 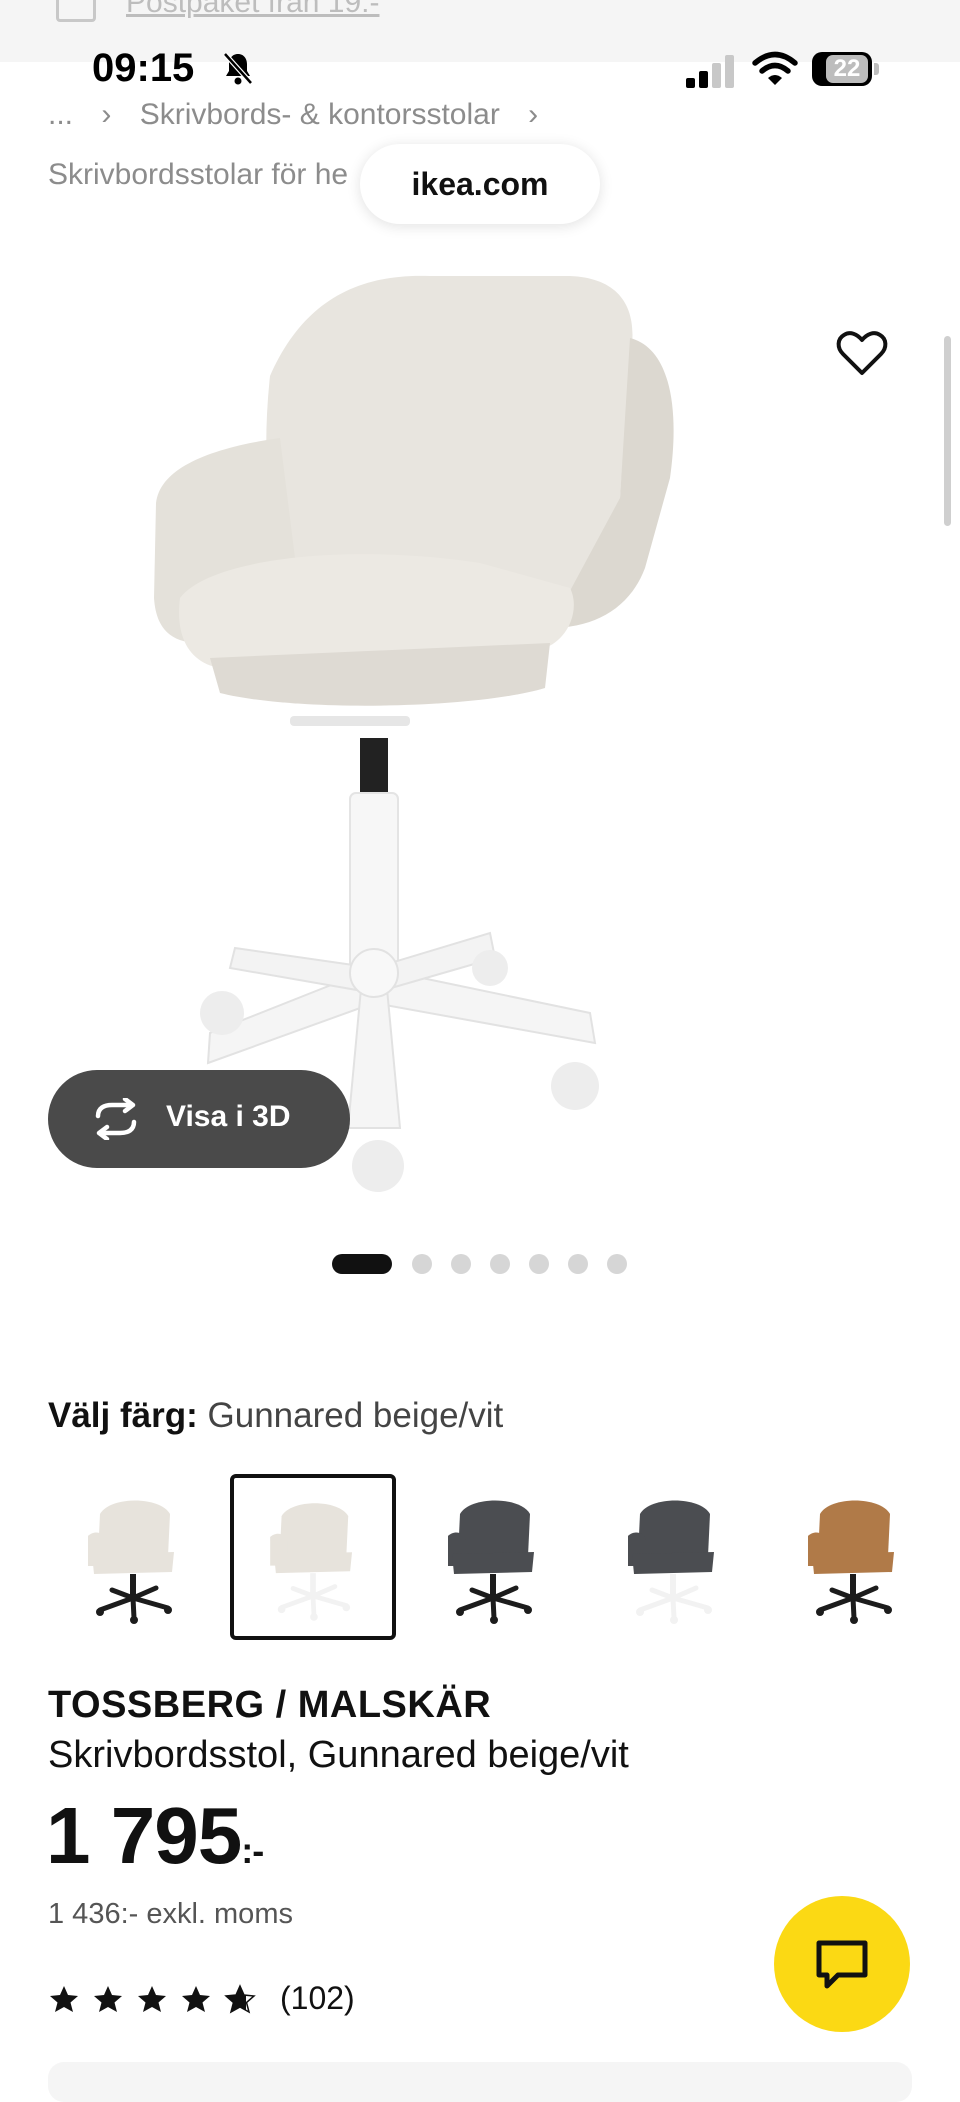 I want to click on view-in-3d-button: Visa i 3D, so click(x=199, y=1119).